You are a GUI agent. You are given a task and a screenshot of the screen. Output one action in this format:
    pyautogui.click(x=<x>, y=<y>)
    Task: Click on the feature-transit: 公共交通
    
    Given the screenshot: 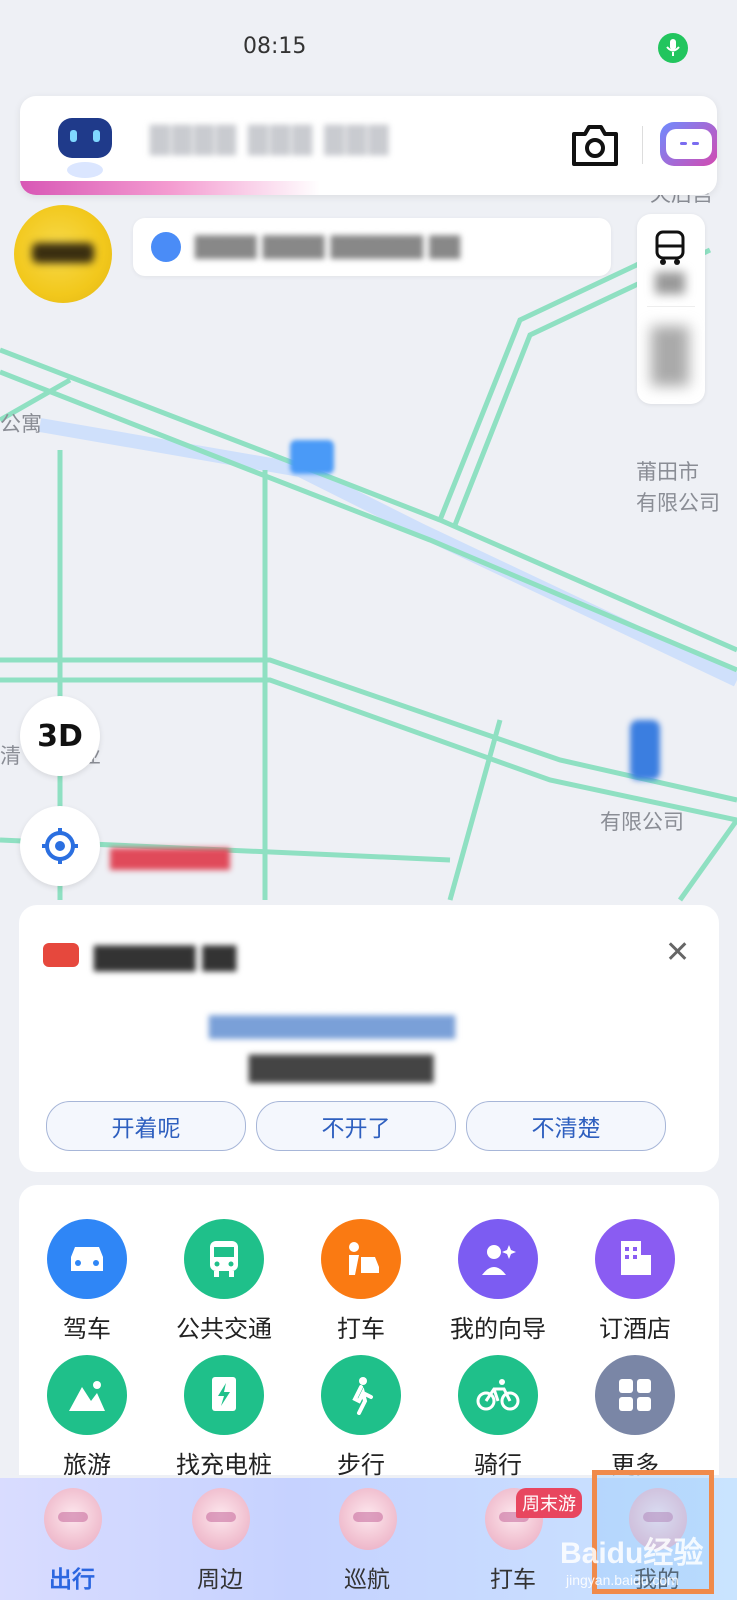 What is the action you would take?
    pyautogui.click(x=224, y=1281)
    